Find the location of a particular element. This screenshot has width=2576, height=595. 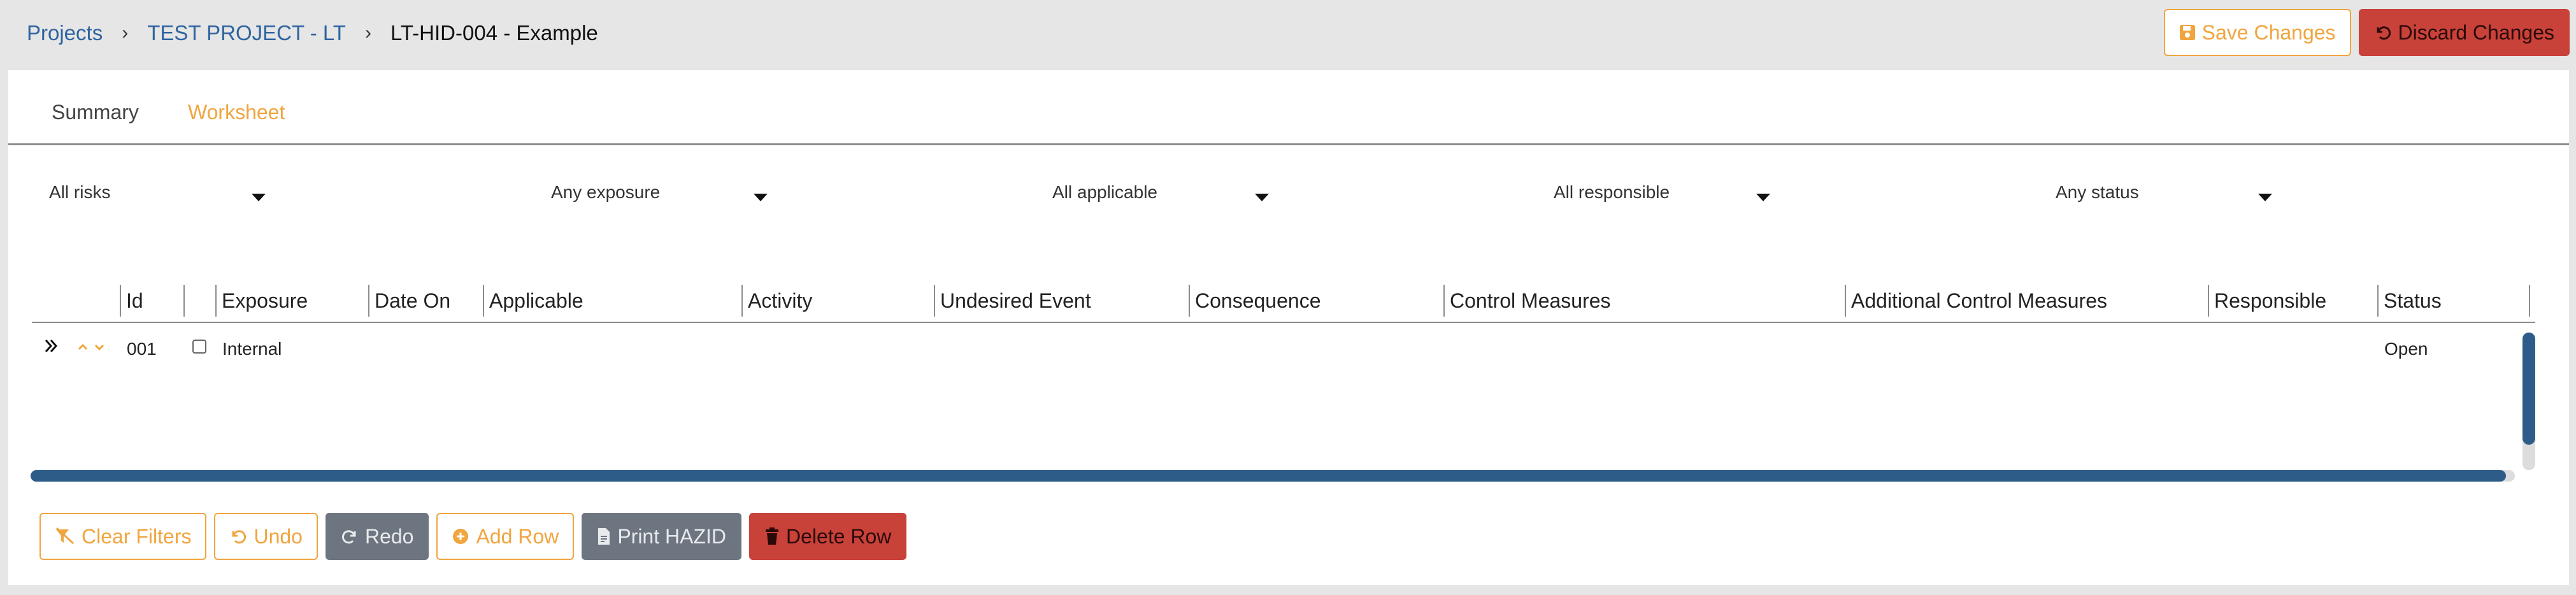

delete-row-label: Delete Row is located at coordinates (839, 536).